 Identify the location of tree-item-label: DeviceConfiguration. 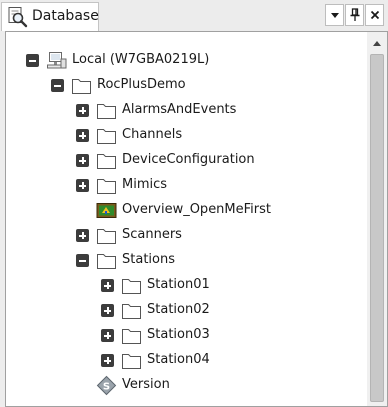
(188, 159).